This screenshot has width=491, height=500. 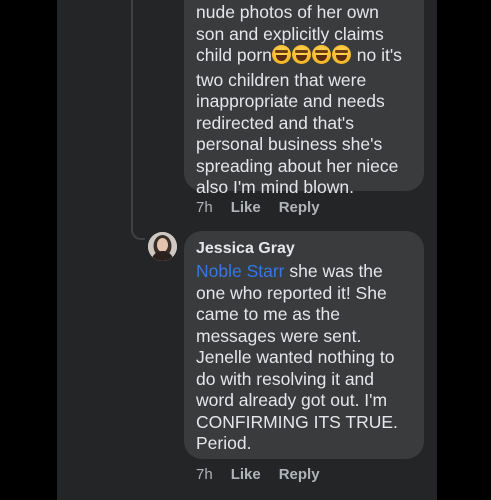 I want to click on comment-actions: 7h Like Reply, so click(x=258, y=207).